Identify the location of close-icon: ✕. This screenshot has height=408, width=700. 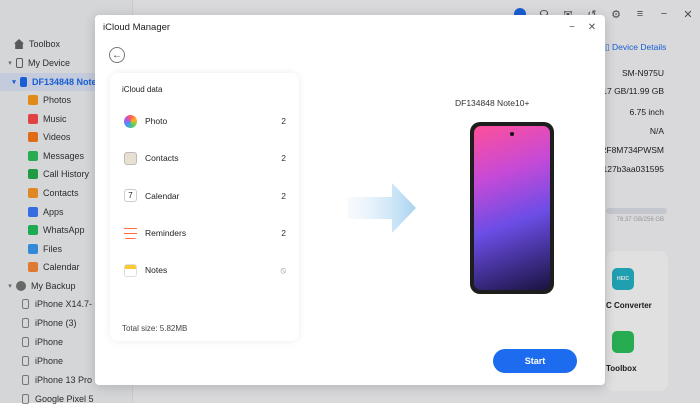
(592, 27).